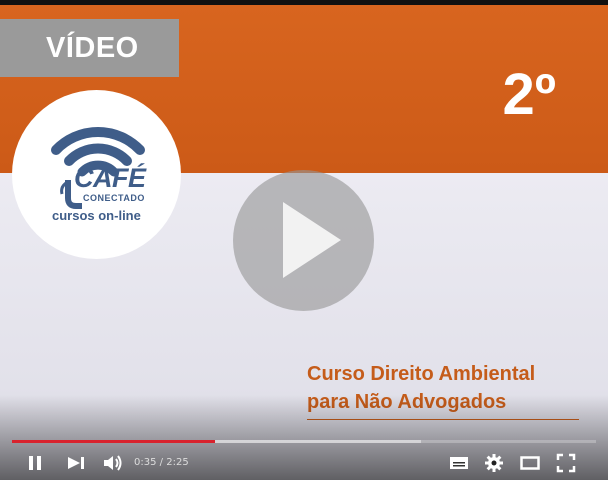 This screenshot has width=608, height=480. What do you see at coordinates (304, 441) in the screenshot?
I see `progress-bar` at bounding box center [304, 441].